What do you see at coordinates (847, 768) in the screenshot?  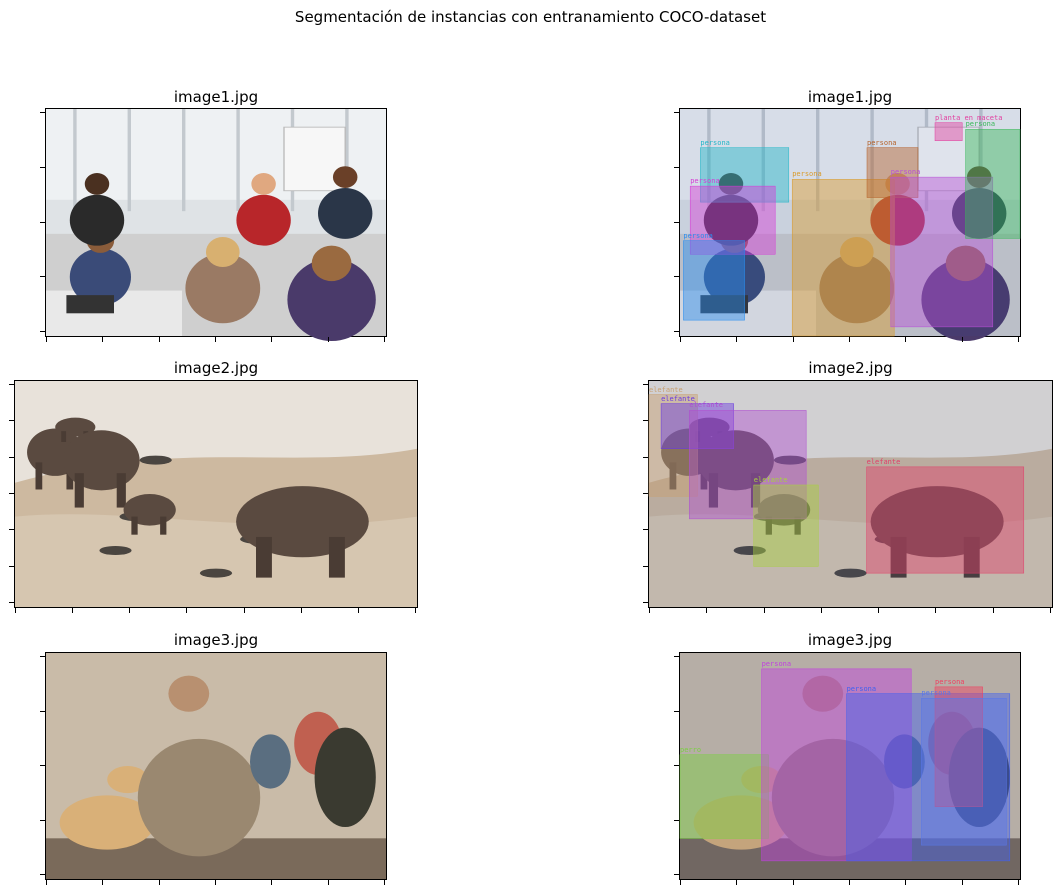 I see `image-panel-segmented-3: perro persona persona persona persona` at bounding box center [847, 768].